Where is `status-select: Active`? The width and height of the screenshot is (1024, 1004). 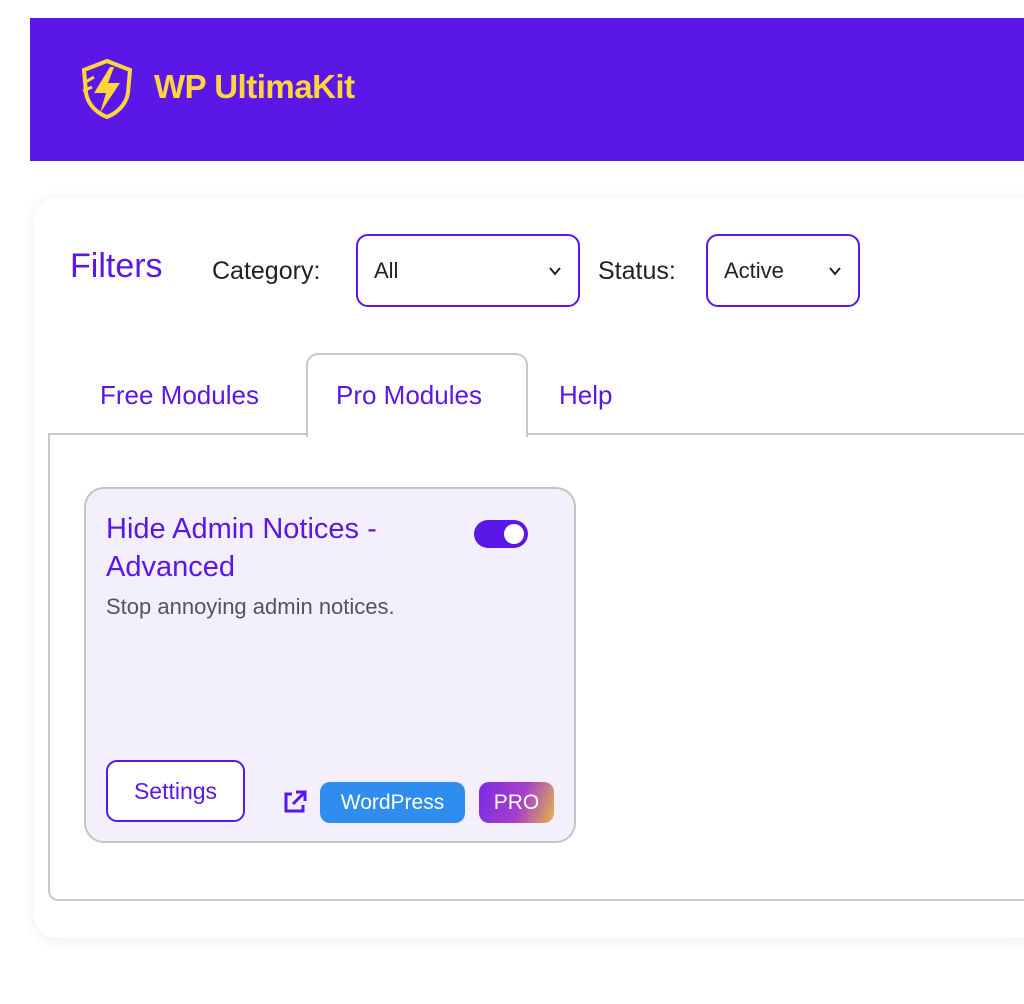
status-select: Active is located at coordinates (783, 270).